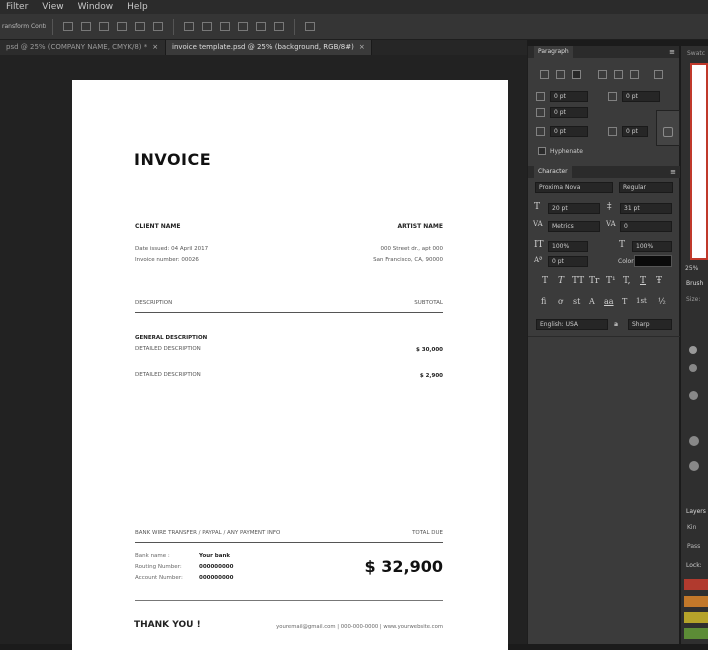 The height and width of the screenshot is (650, 708). What do you see at coordinates (646, 187) in the screenshot?
I see `font-style-select: Regular` at bounding box center [646, 187].